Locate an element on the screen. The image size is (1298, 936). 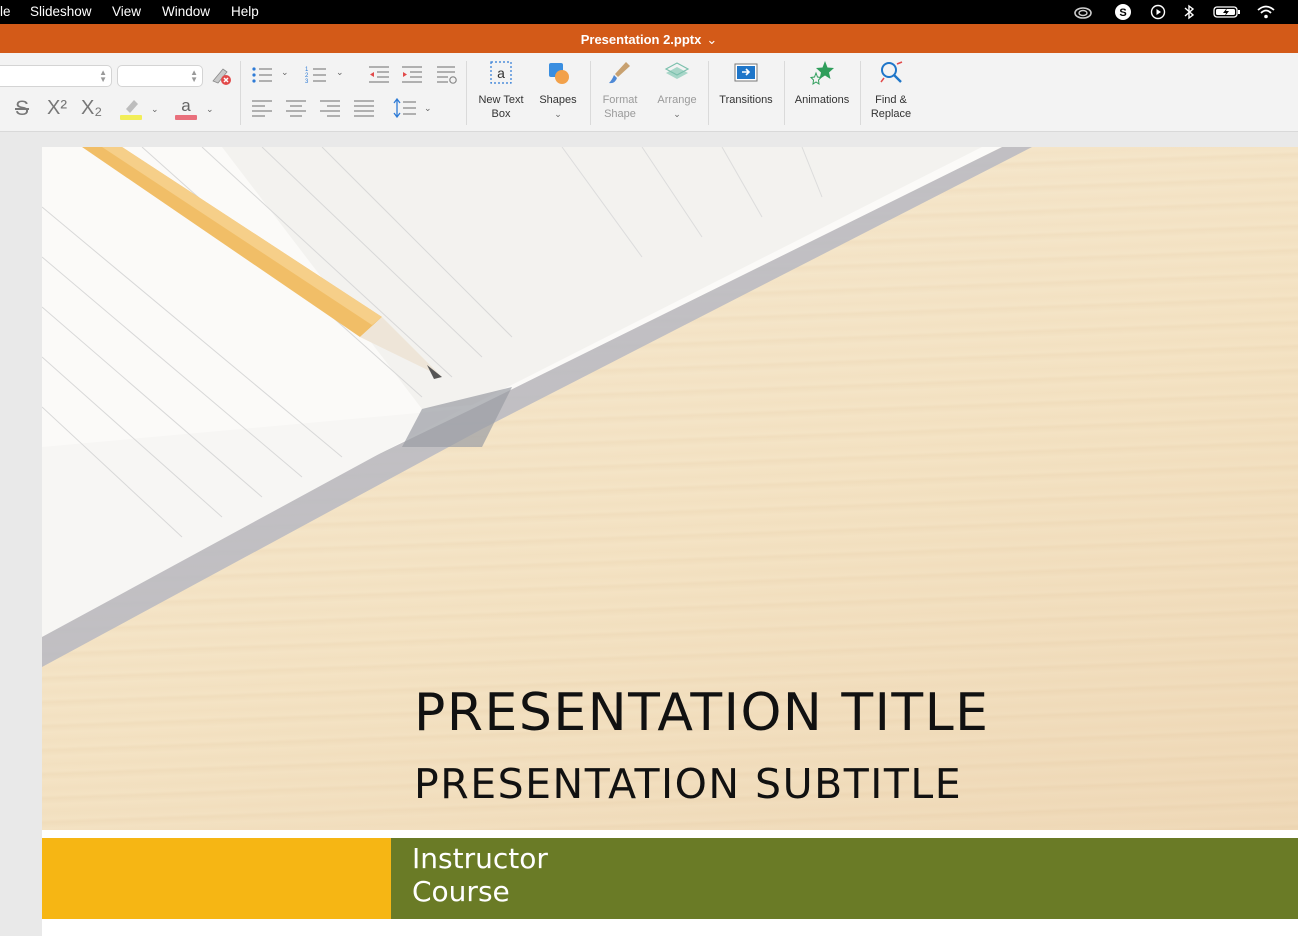
menu-window: Window is located at coordinates (186, 11).